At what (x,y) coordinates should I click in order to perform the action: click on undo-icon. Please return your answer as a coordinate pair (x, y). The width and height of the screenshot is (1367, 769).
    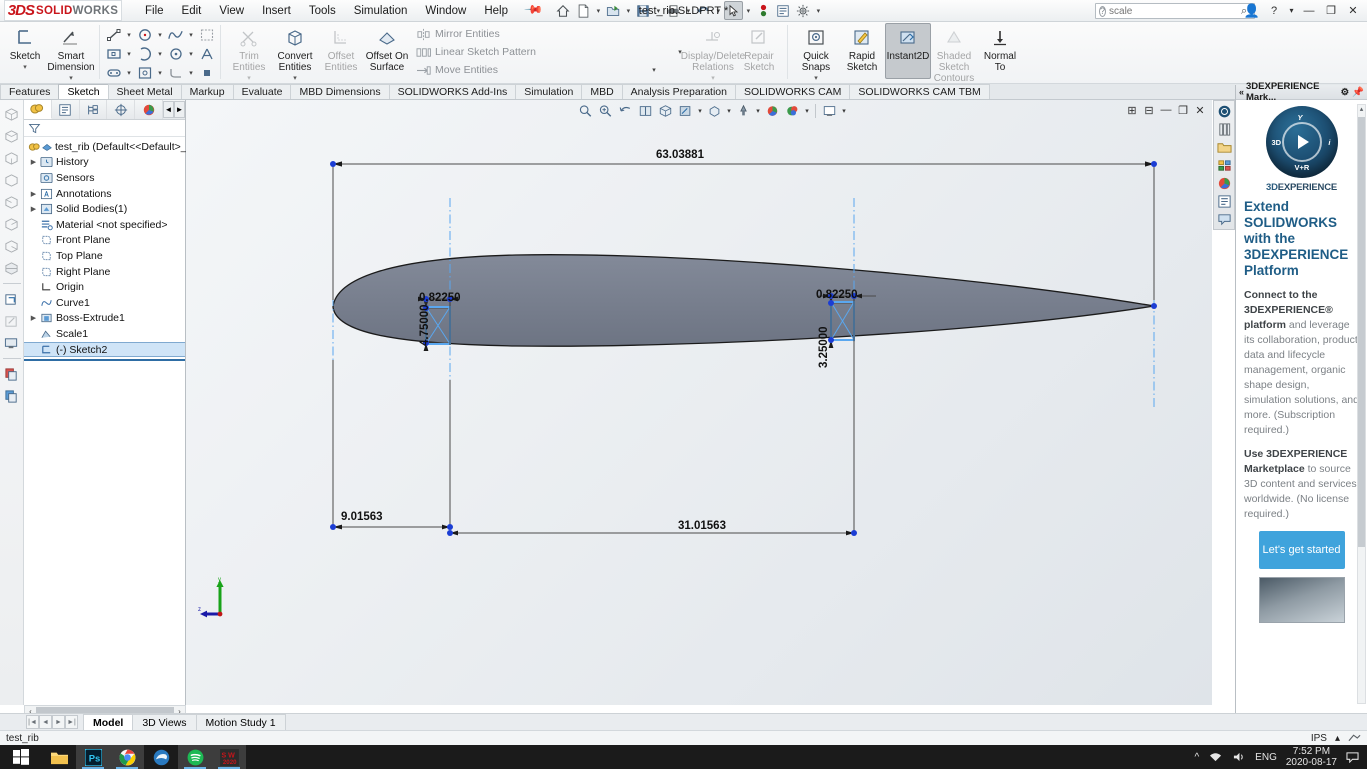
    Looking at the image, I should click on (703, 10).